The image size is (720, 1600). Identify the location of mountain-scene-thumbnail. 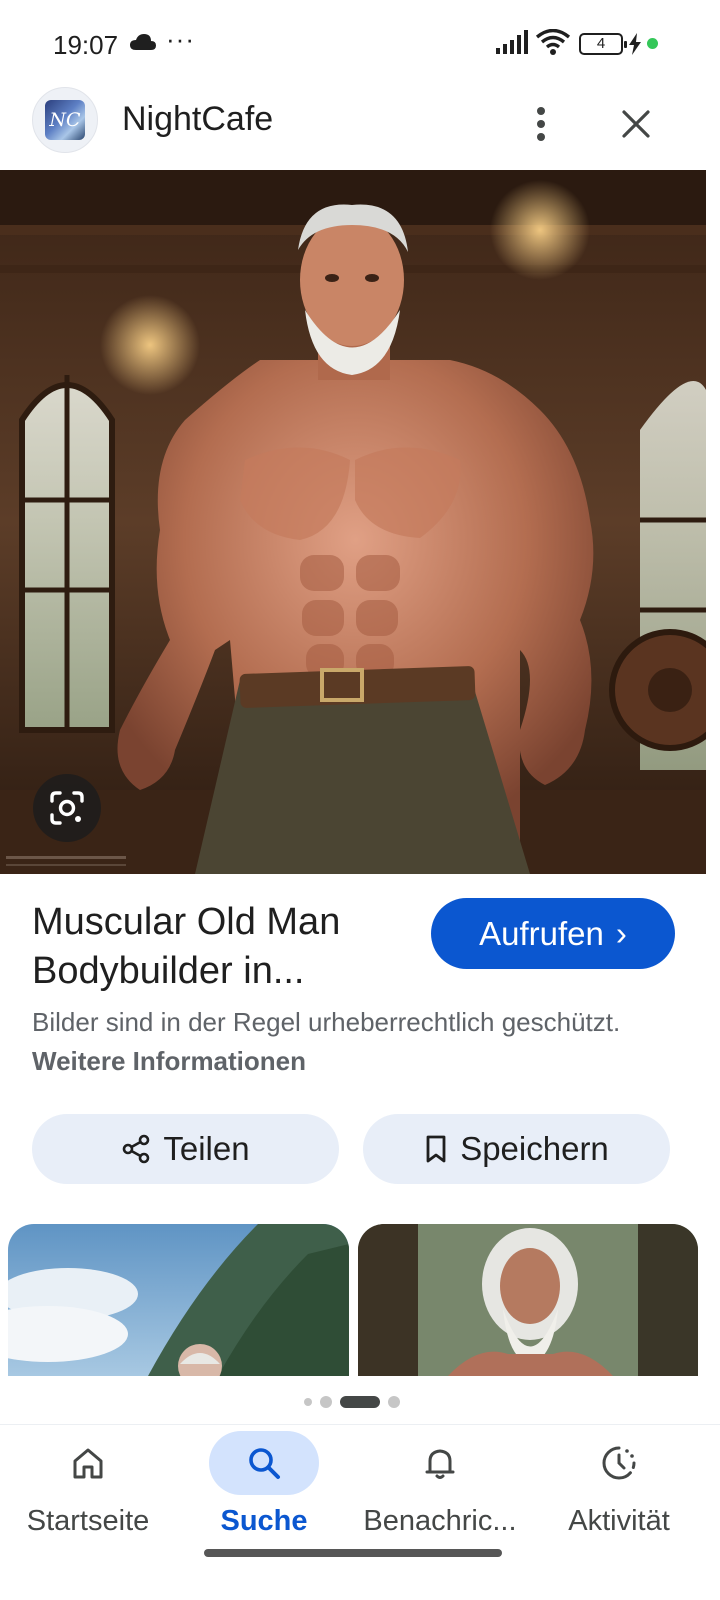
(178, 1300).